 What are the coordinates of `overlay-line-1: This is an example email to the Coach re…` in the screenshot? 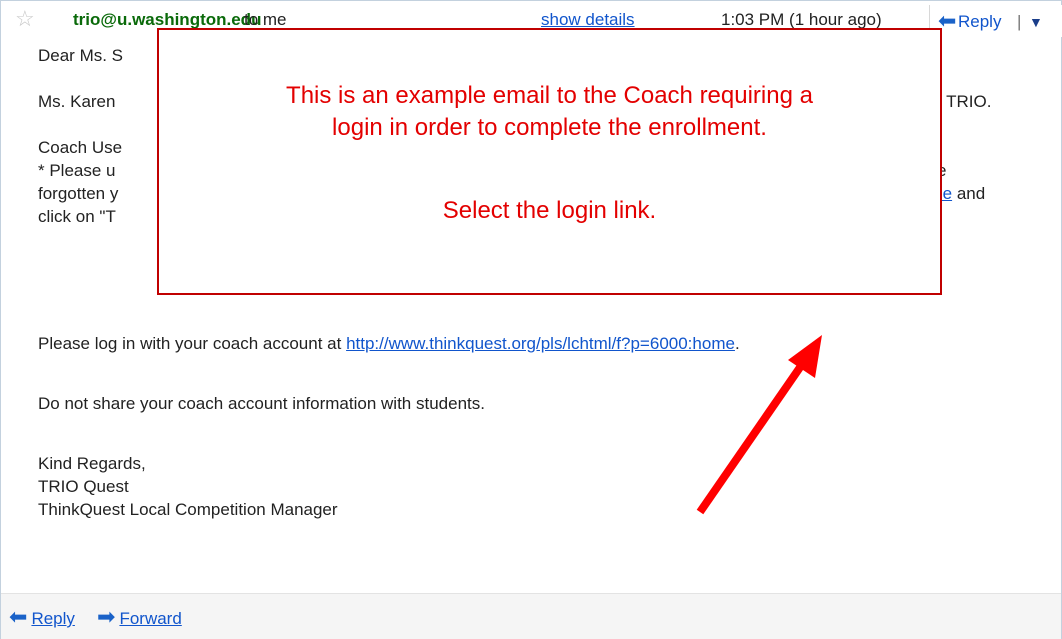 It's located at (549, 95).